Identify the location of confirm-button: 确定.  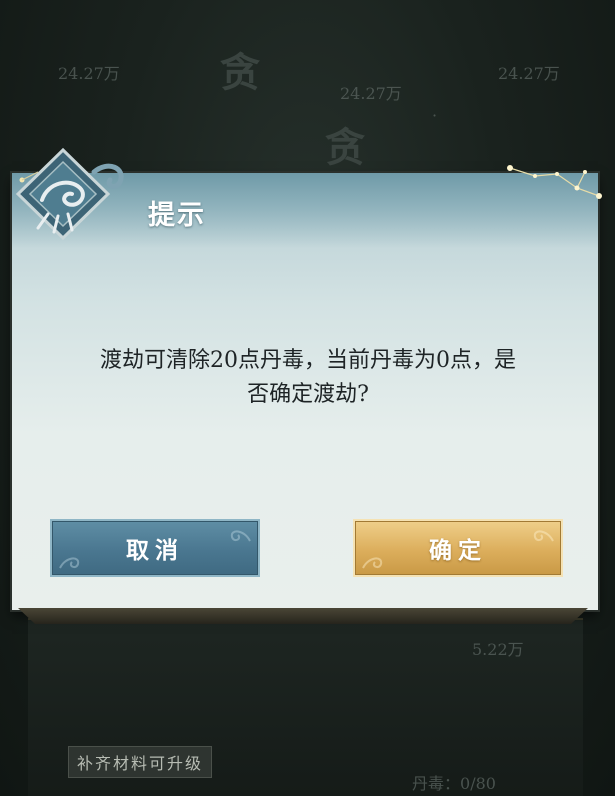
(458, 548).